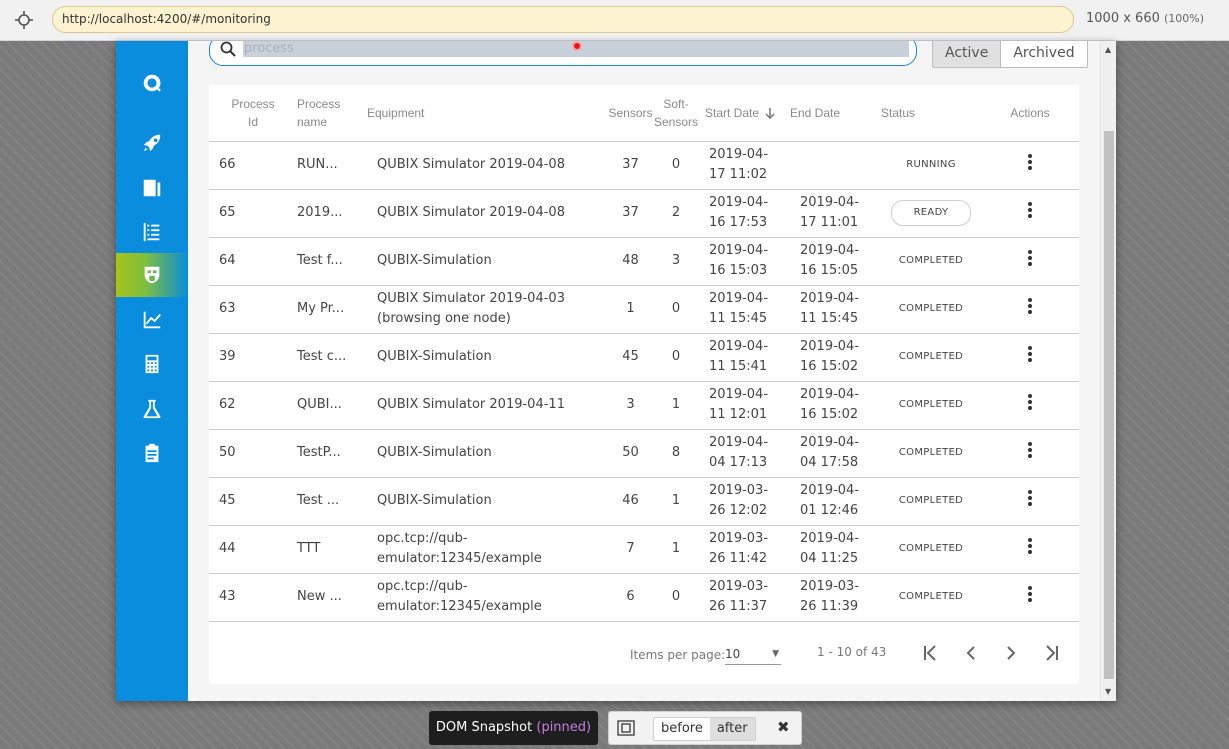 Image resolution: width=1229 pixels, height=749 pixels. I want to click on next-page-button, so click(1011, 653).